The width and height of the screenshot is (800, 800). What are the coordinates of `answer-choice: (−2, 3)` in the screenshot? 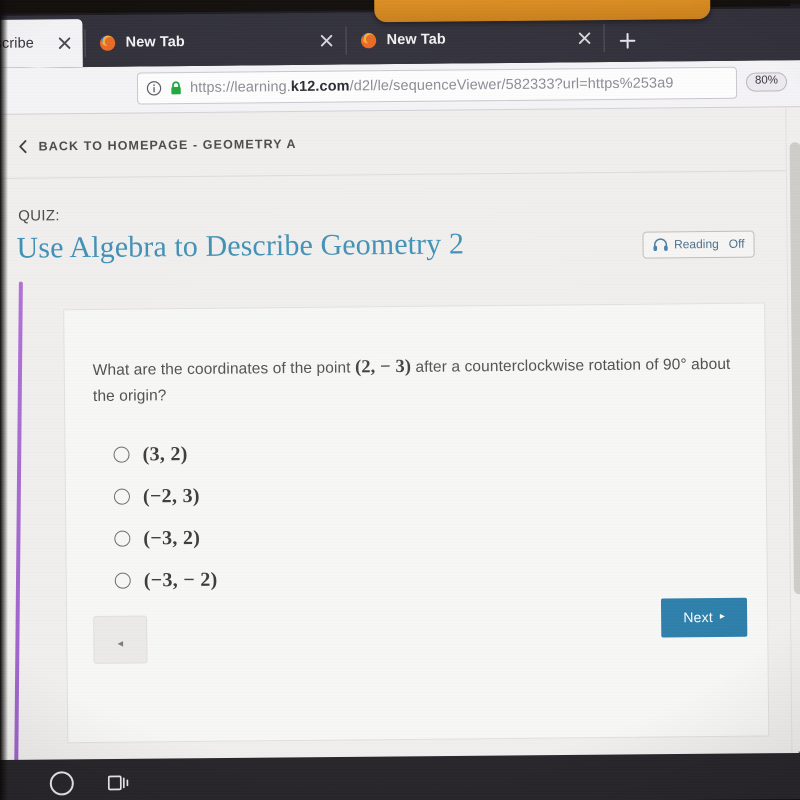 It's located at (393, 493).